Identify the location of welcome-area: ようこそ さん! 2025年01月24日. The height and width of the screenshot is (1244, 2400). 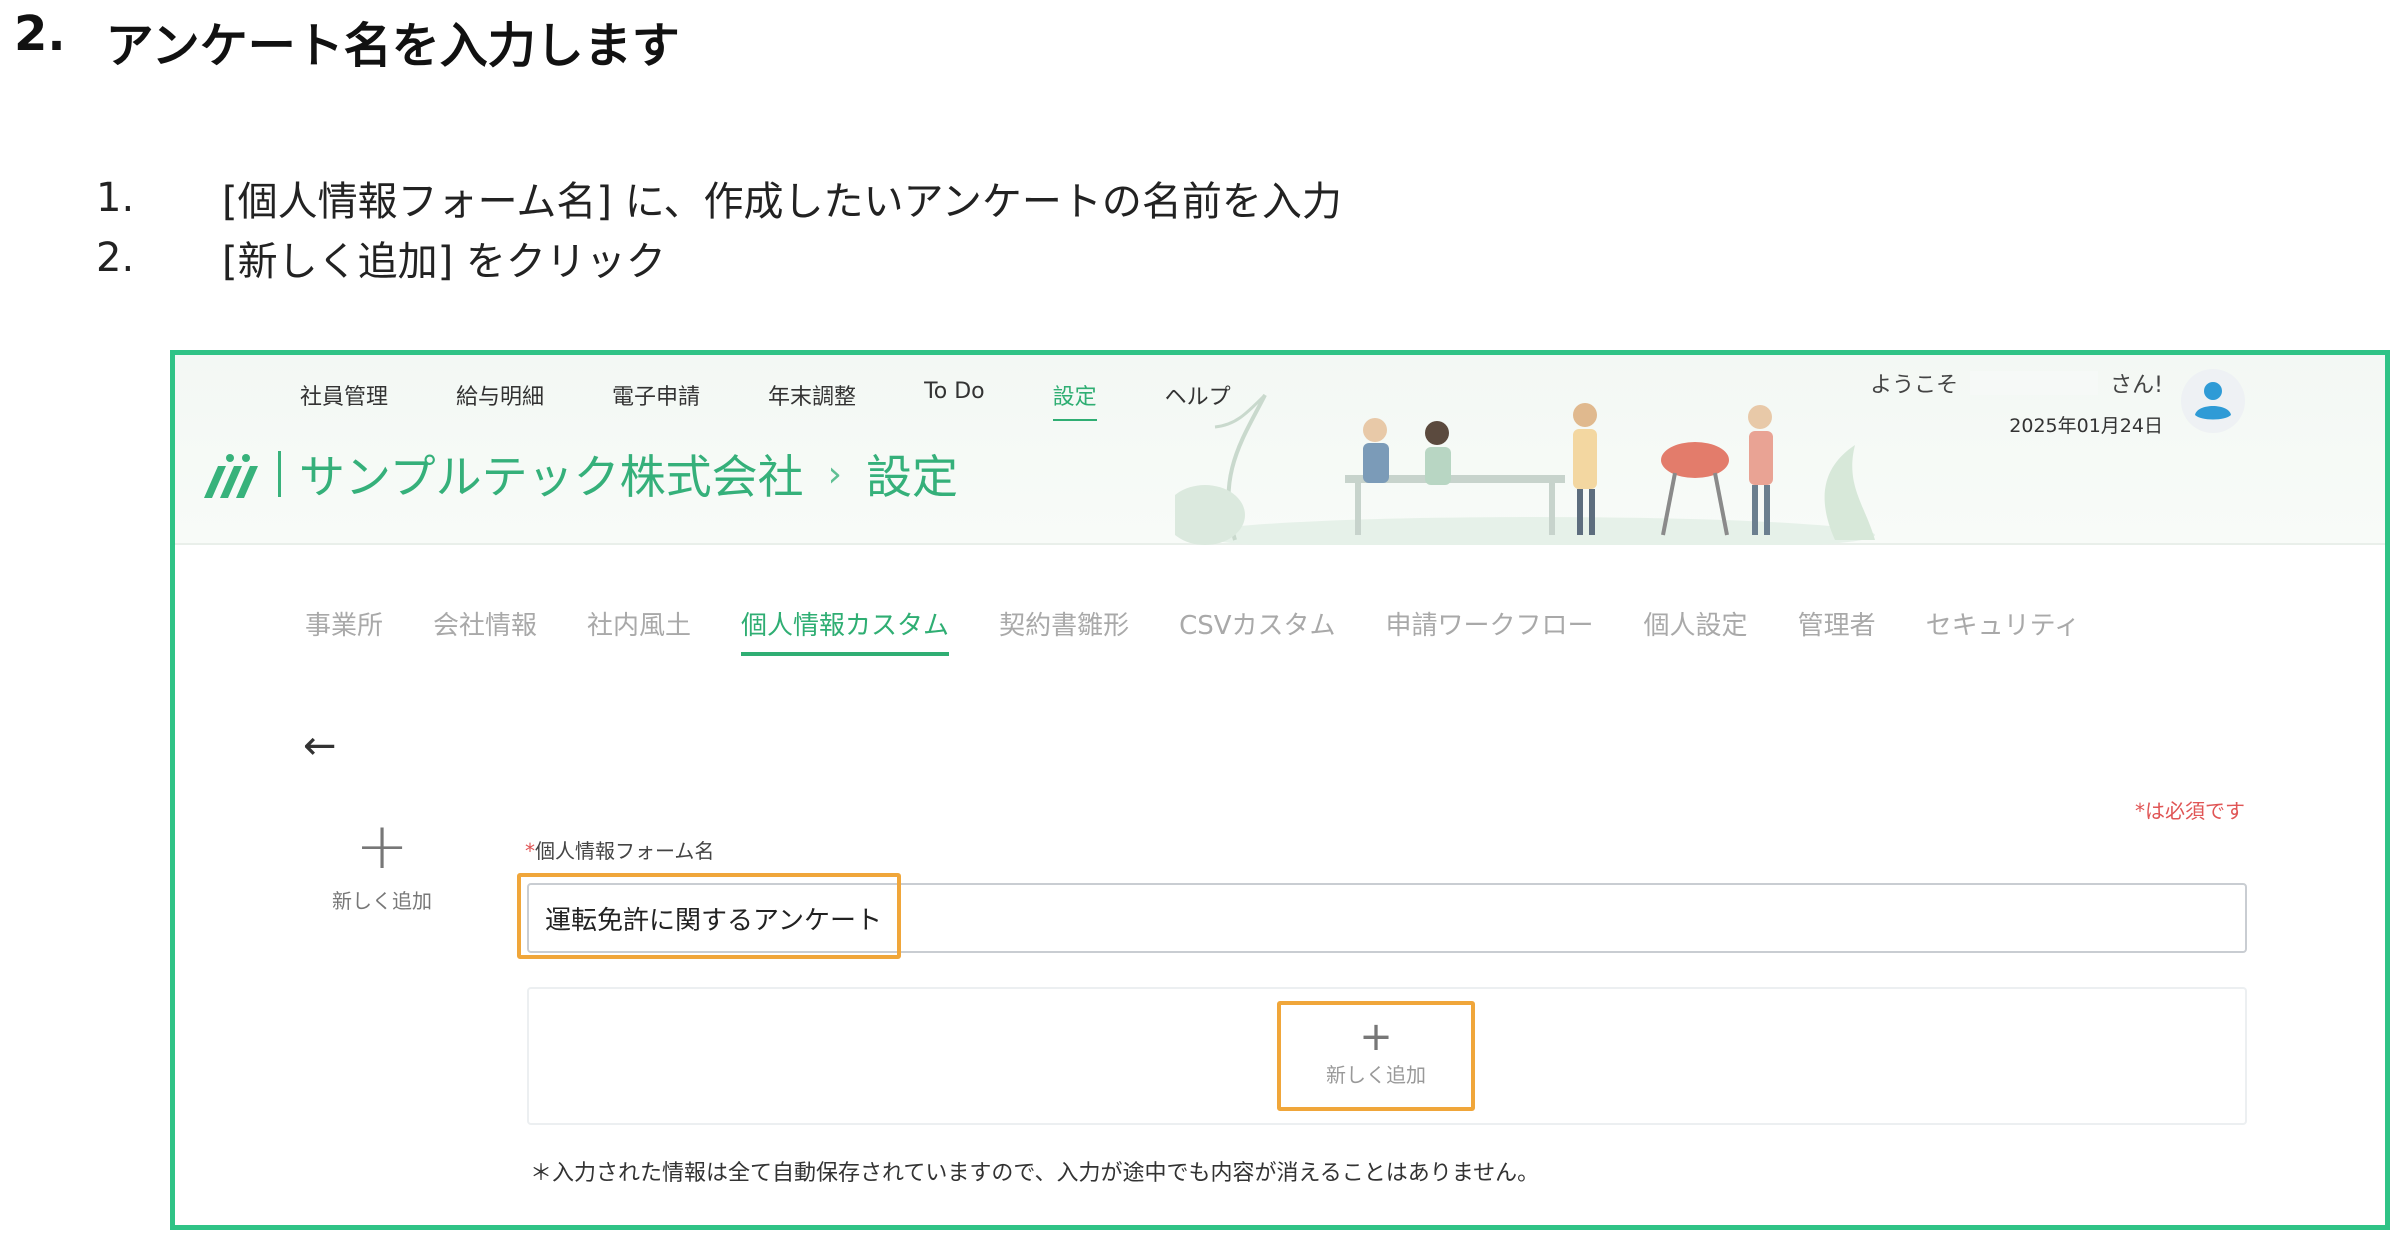
(2016, 402).